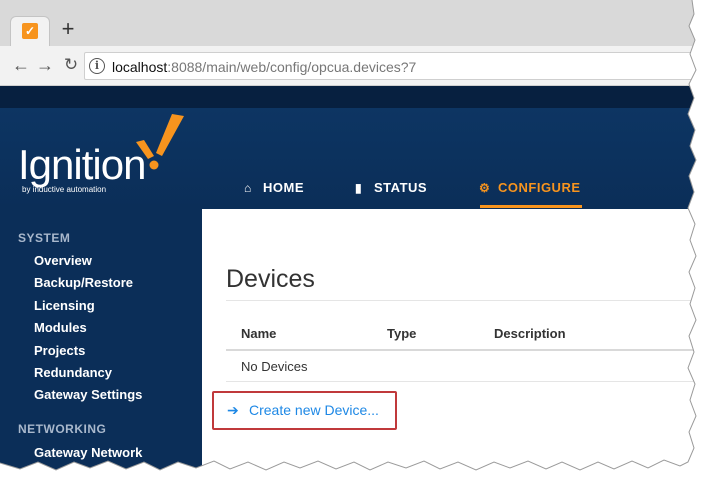  What do you see at coordinates (465, 350) in the screenshot?
I see `table-header-divider` at bounding box center [465, 350].